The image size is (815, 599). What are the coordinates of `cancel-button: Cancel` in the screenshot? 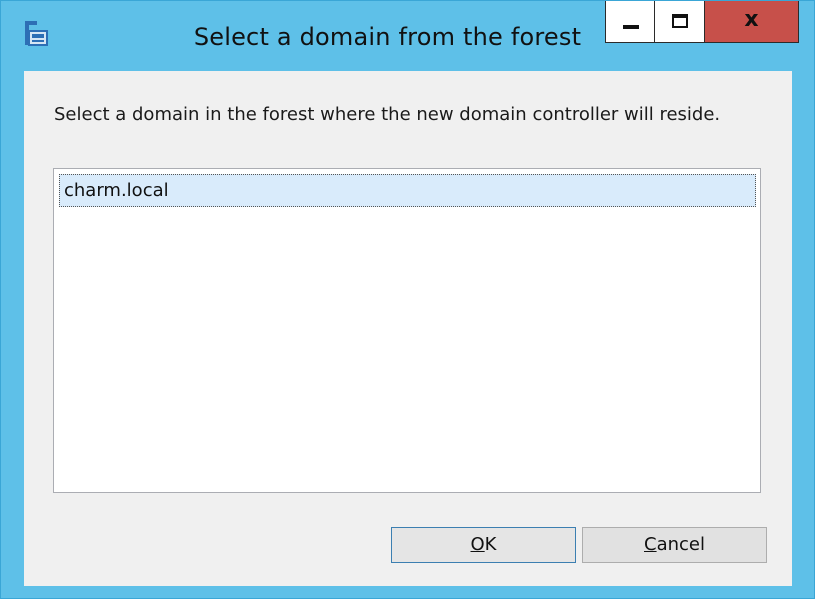 It's located at (674, 545).